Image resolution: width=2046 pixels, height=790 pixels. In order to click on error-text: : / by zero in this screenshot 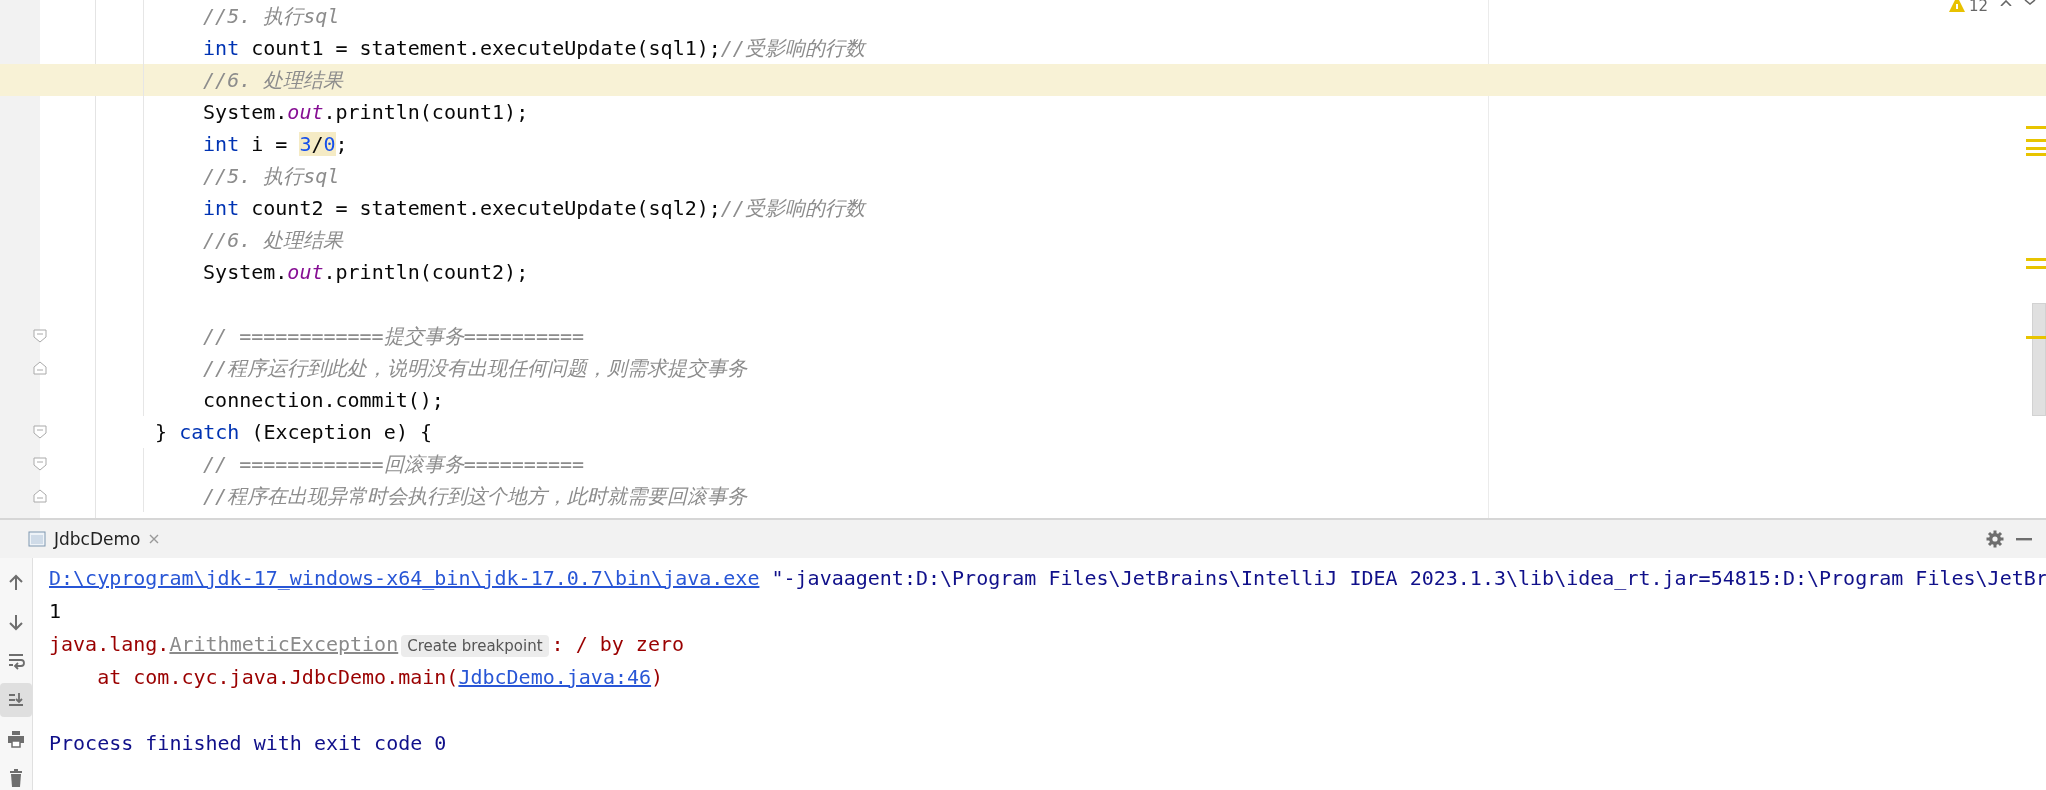, I will do `click(617, 644)`.